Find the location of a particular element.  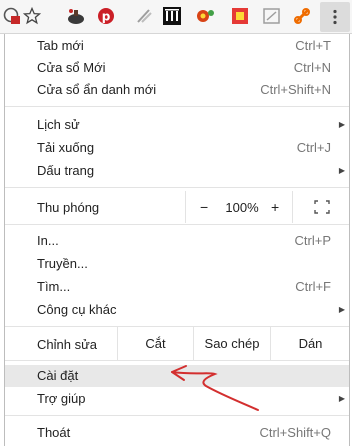

zoom-level: 100% is located at coordinates (242, 207).